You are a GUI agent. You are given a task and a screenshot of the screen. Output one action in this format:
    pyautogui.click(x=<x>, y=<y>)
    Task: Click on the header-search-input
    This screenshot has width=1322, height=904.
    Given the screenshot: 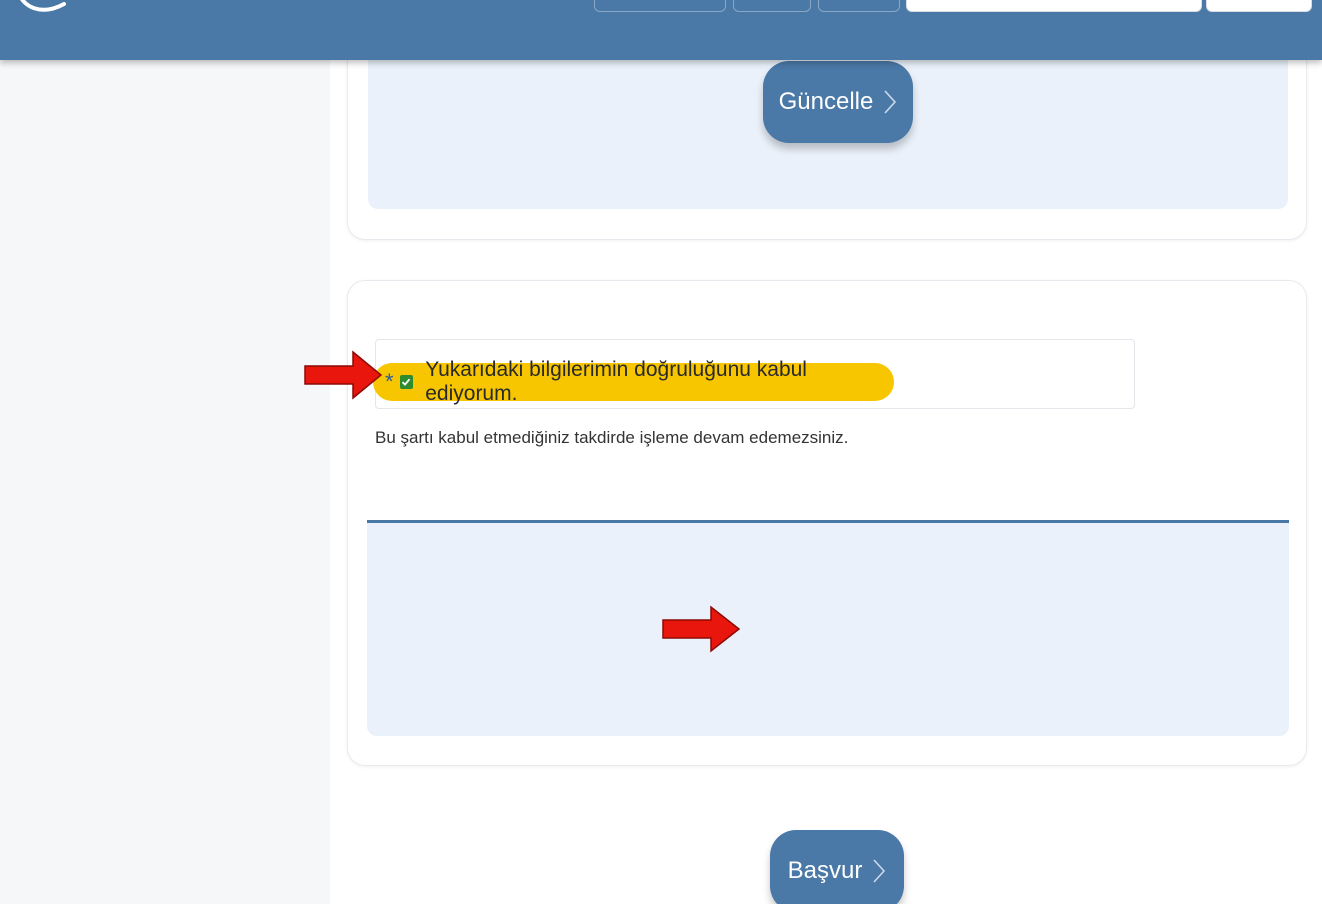 What is the action you would take?
    pyautogui.click(x=1054, y=6)
    